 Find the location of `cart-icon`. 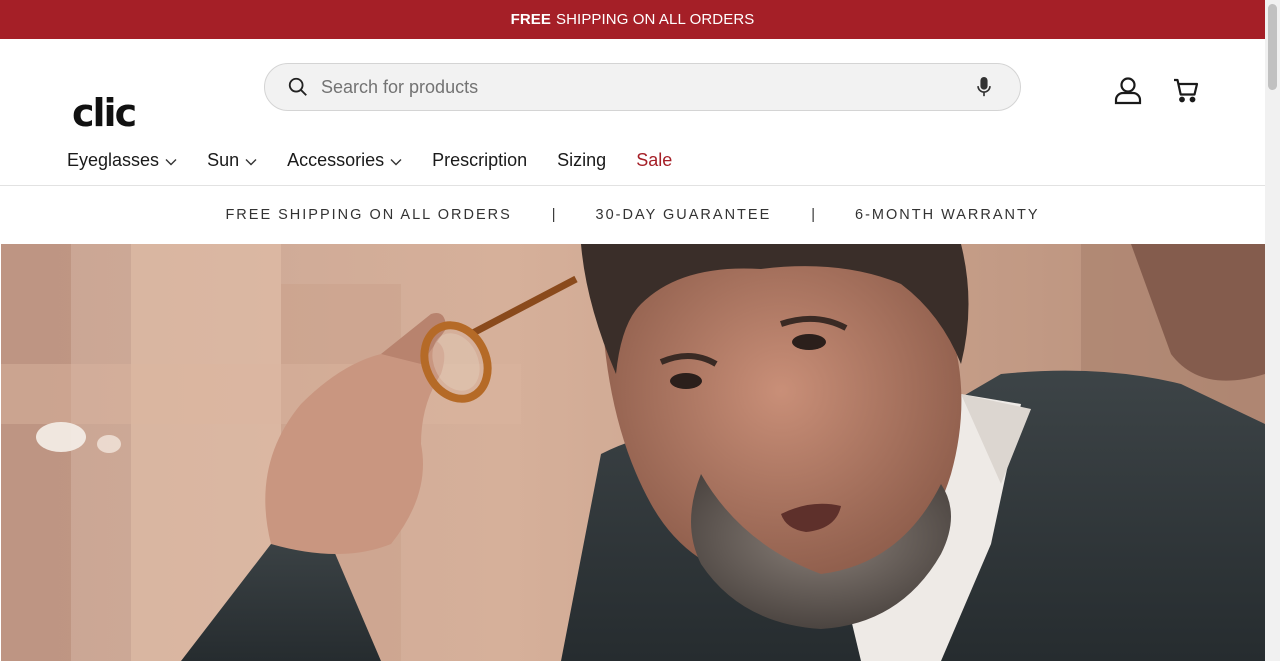

cart-icon is located at coordinates (1186, 90).